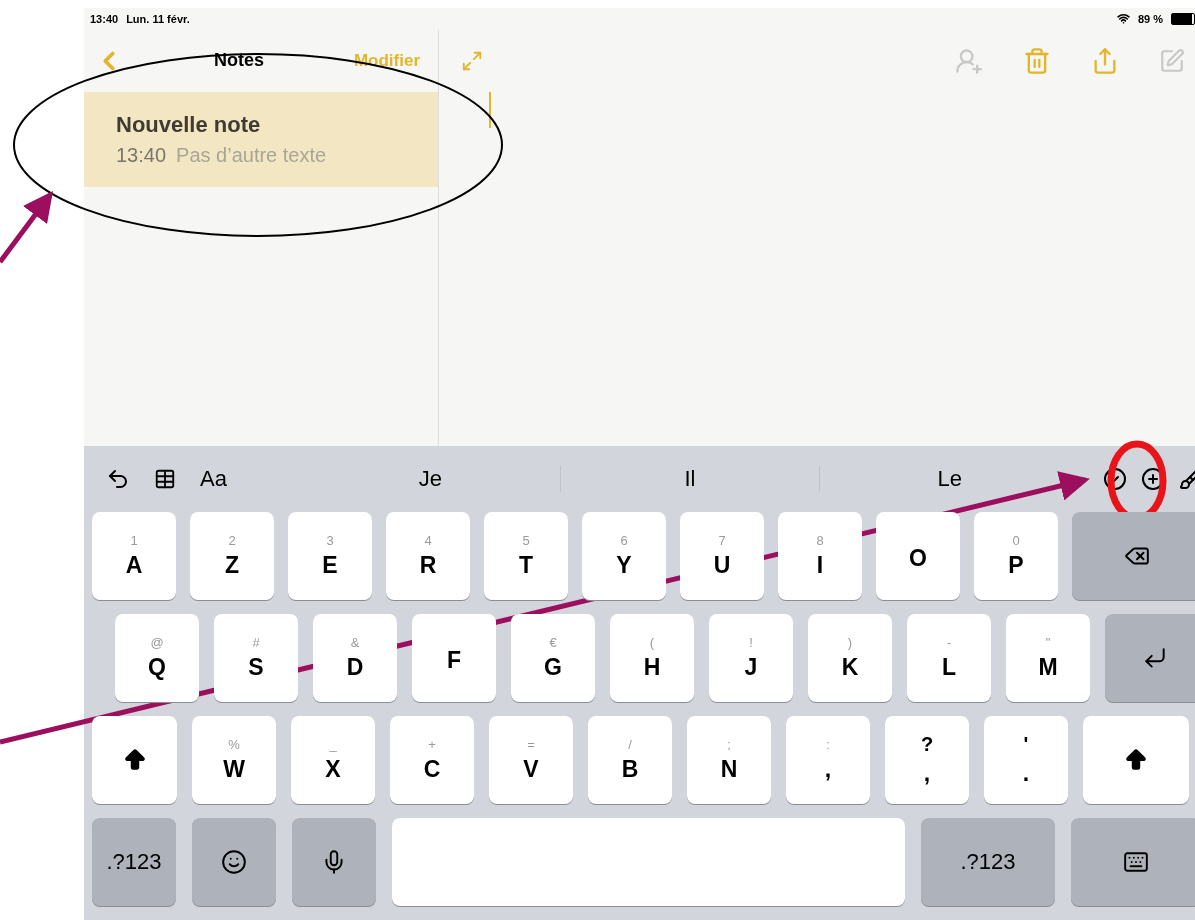  What do you see at coordinates (1150, 18) in the screenshot?
I see `battery-percent: 89 %` at bounding box center [1150, 18].